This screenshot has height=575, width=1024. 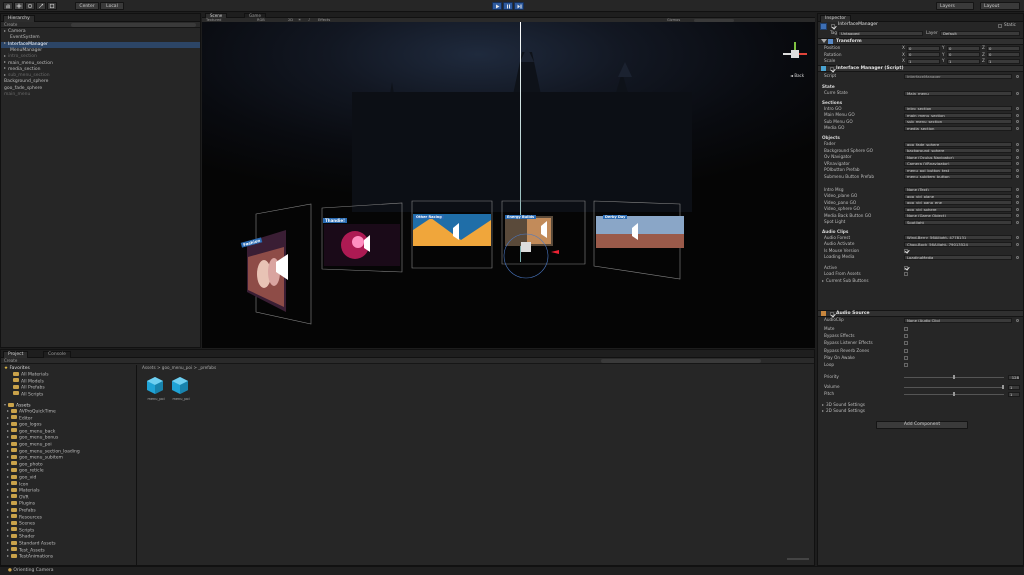 I want to click on hierarchy-item: main_menu, so click(x=100, y=95).